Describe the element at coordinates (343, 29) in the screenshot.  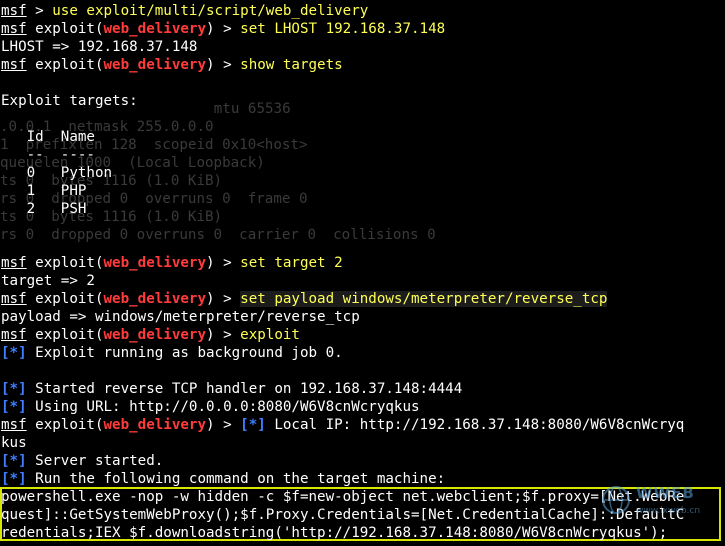
I see `command-text: set LHOST 192.168.37.148` at that location.